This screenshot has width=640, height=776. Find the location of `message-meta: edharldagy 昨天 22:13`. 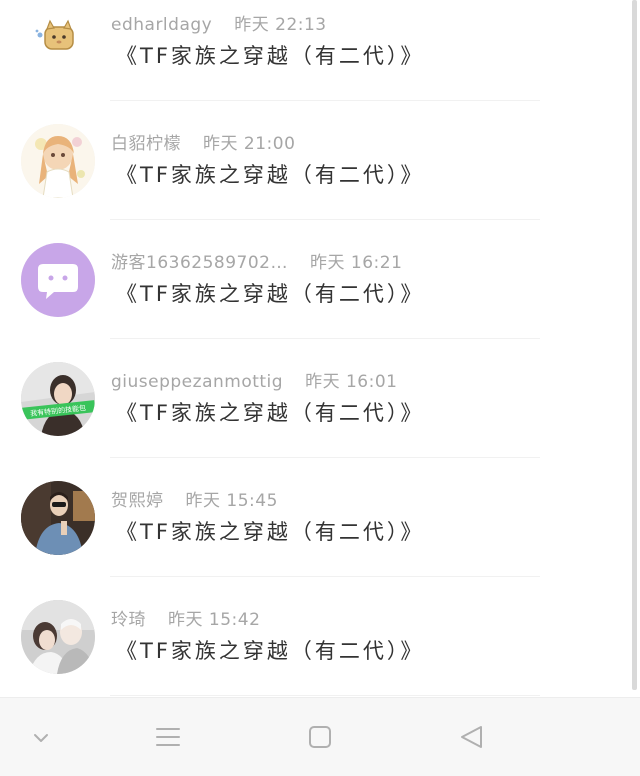

message-meta: edharldagy 昨天 22:13 is located at coordinates (219, 22).